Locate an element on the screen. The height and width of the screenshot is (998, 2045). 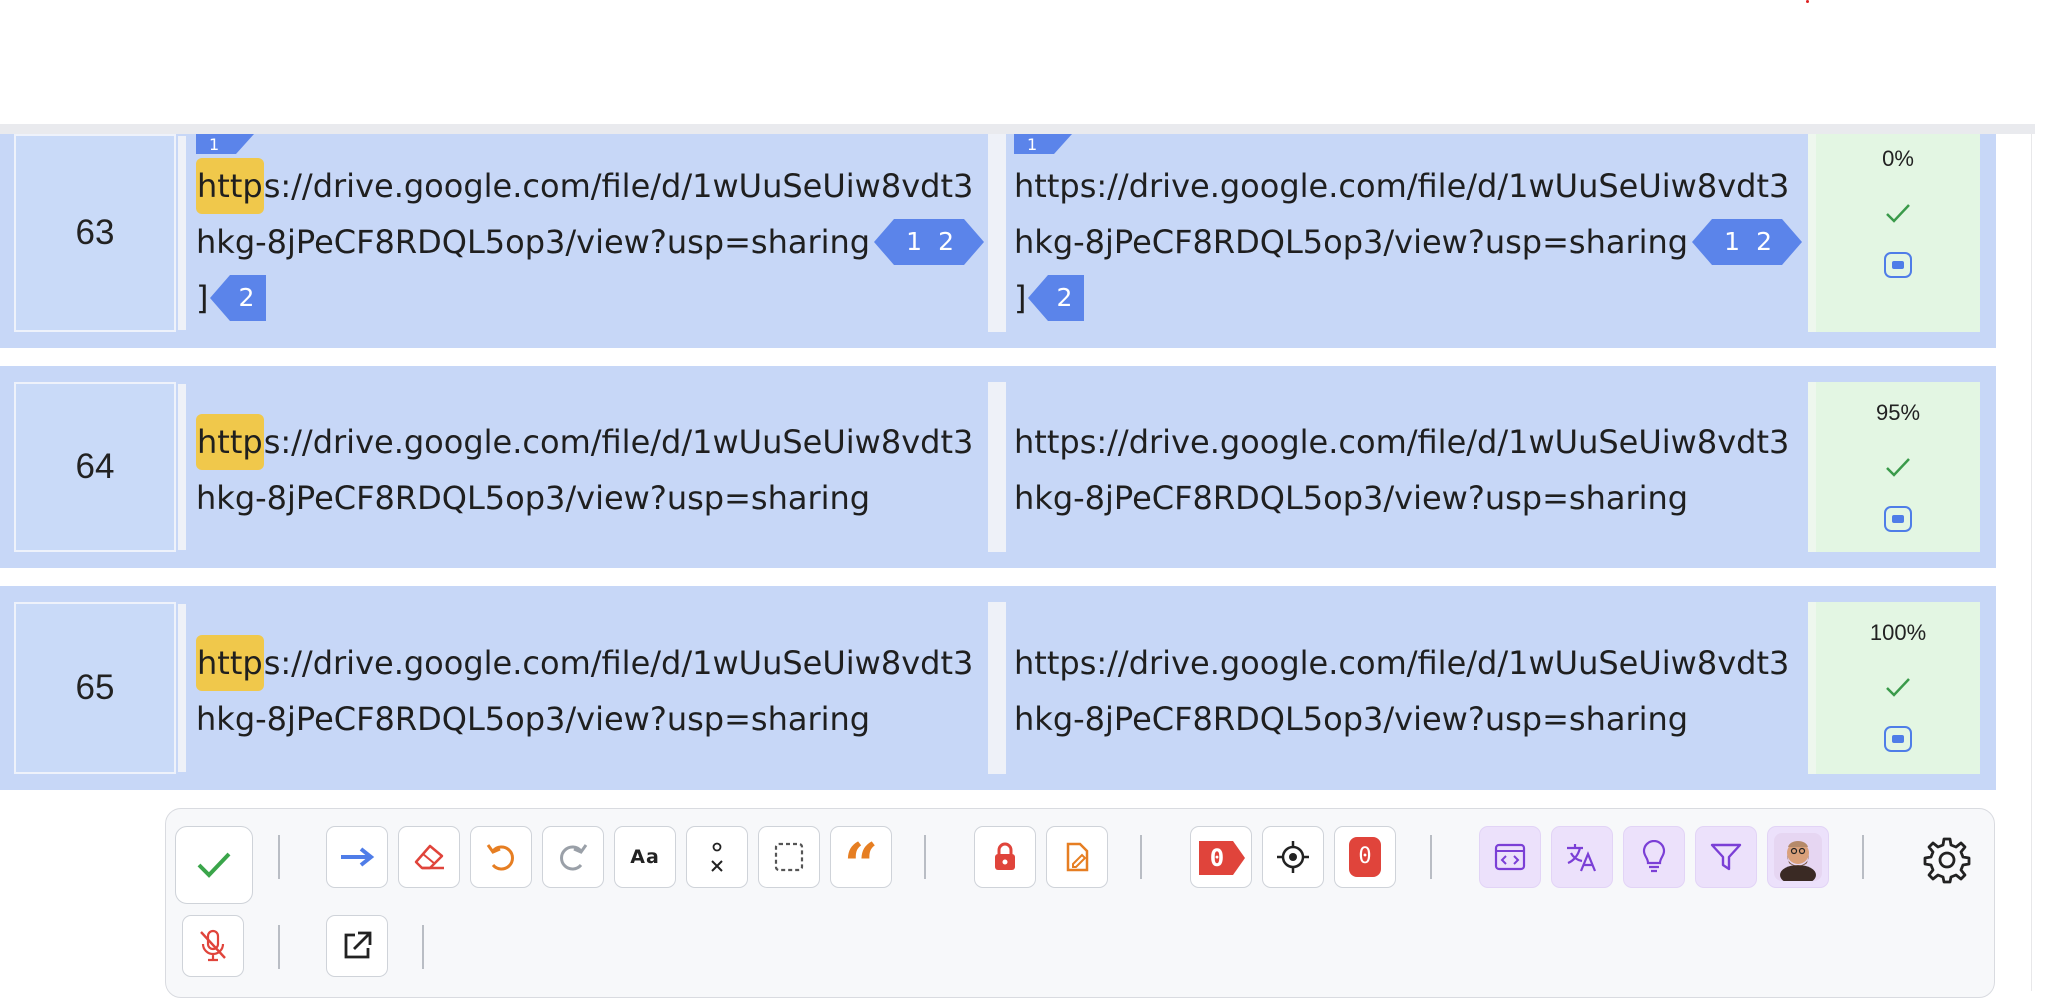
insert-quote-button: “ is located at coordinates (861, 861).